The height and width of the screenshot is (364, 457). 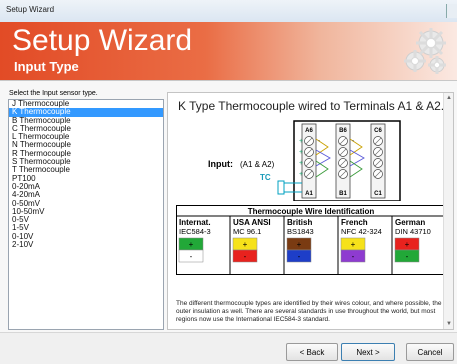 I want to click on gears-icon, so click(x=425, y=51).